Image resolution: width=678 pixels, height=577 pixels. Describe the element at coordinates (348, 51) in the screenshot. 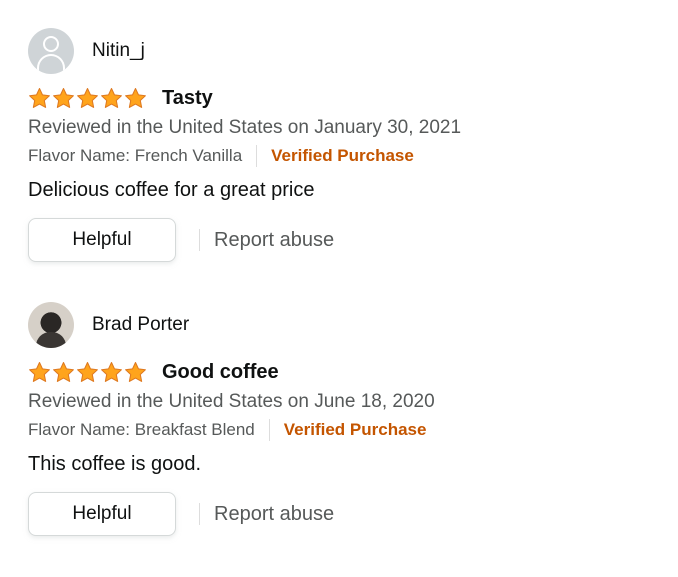

I see `reviewer-profile: Nitin_j` at that location.